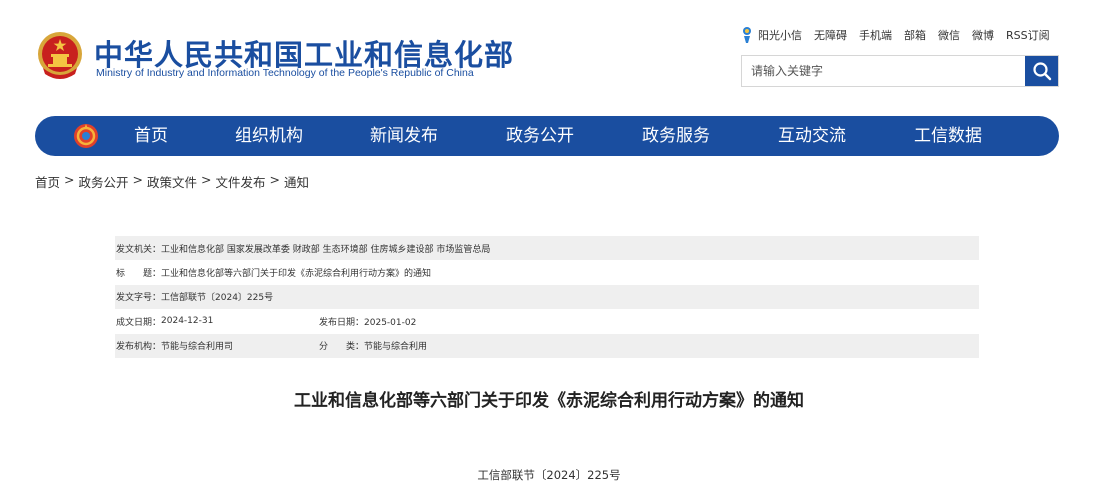 Image resolution: width=1098 pixels, height=493 pixels. I want to click on nav-item-data: 工信数据, so click(948, 136).